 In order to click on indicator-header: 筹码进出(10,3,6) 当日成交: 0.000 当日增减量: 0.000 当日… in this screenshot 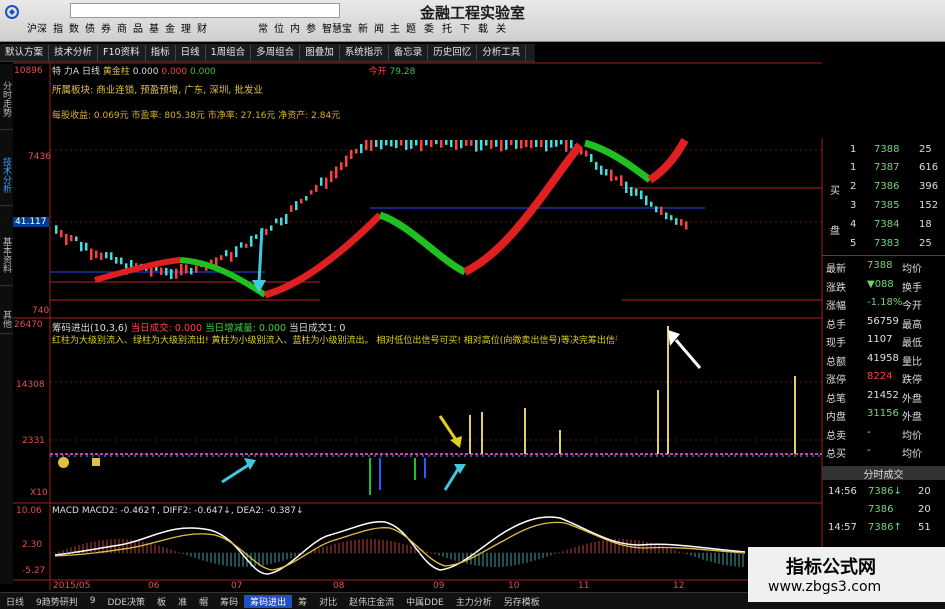, I will do `click(198, 327)`.